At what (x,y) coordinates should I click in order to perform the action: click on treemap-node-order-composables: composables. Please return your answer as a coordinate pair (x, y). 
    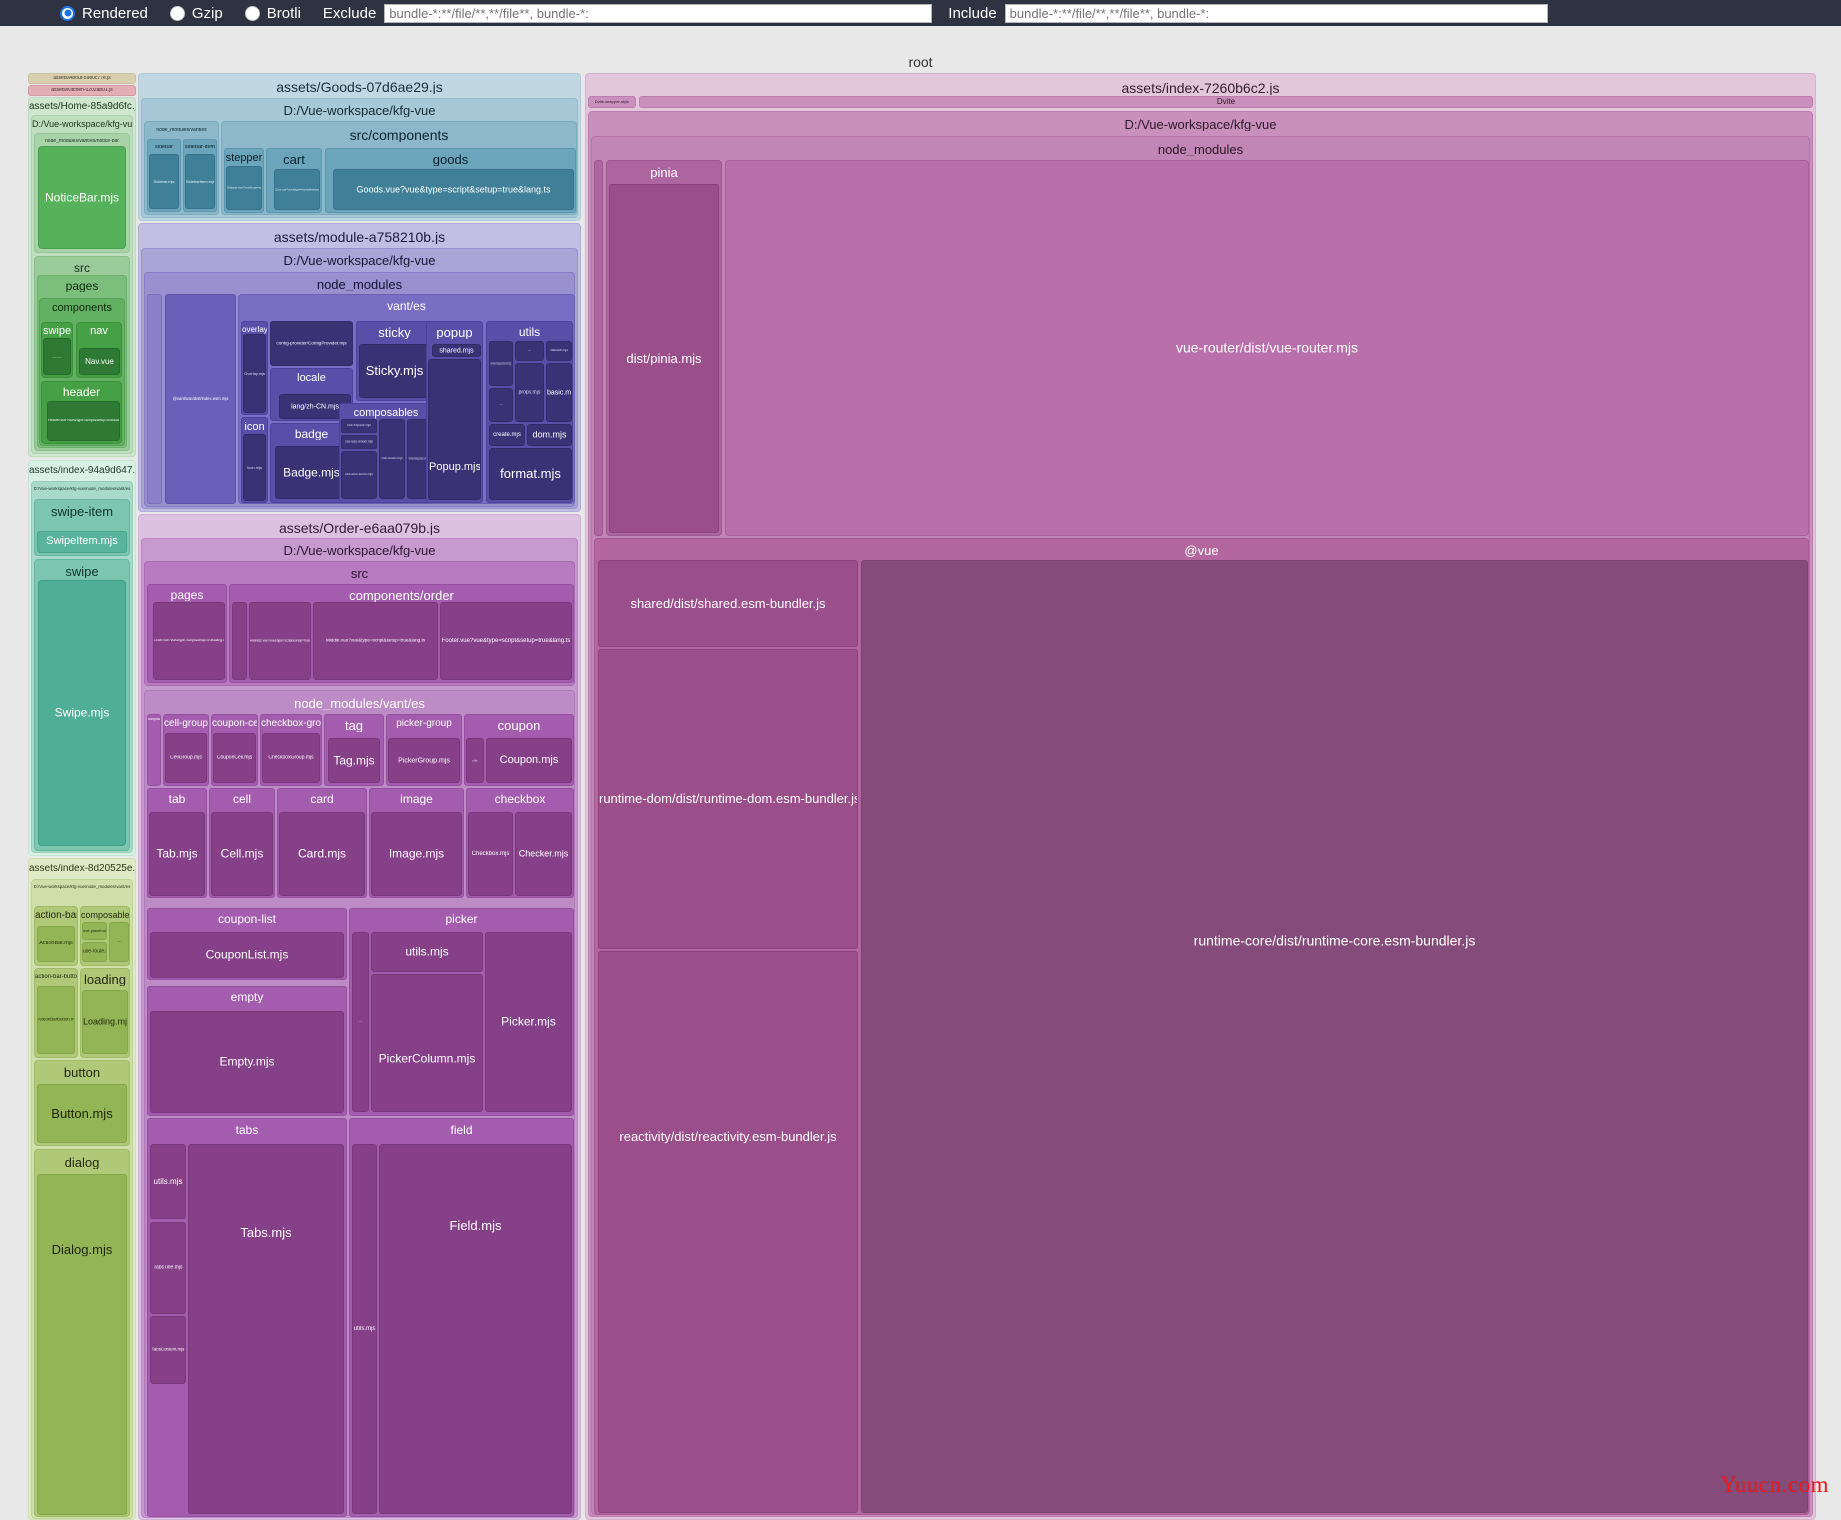
    Looking at the image, I should click on (154, 750).